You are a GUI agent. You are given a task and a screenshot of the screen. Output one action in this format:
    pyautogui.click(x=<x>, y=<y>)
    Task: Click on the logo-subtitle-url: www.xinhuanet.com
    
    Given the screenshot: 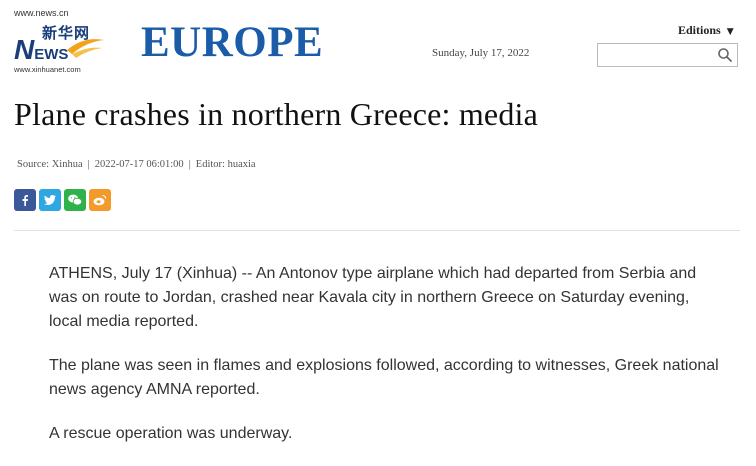 What is the action you would take?
    pyautogui.click(x=47, y=69)
    